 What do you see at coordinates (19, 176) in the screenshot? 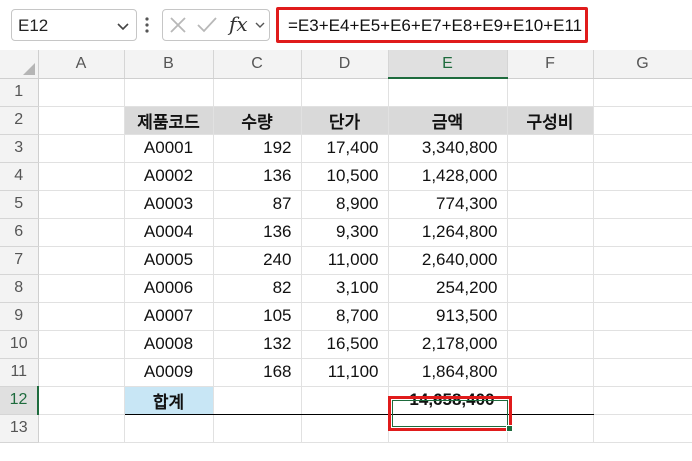
I see `row-header-4: 4` at bounding box center [19, 176].